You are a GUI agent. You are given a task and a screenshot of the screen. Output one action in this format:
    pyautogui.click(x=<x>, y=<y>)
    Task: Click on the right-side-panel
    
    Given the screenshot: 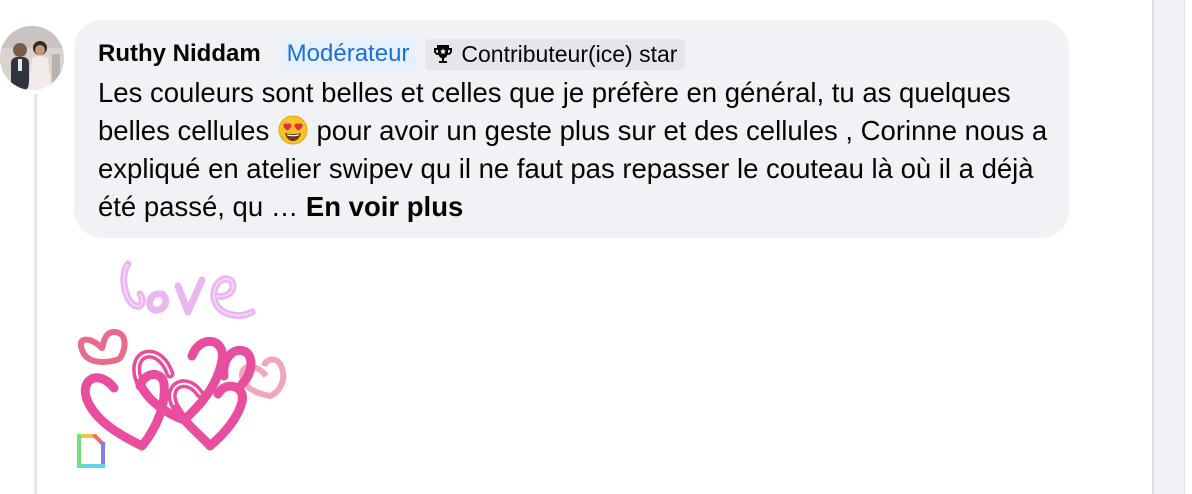 What is the action you would take?
    pyautogui.click(x=1172, y=247)
    